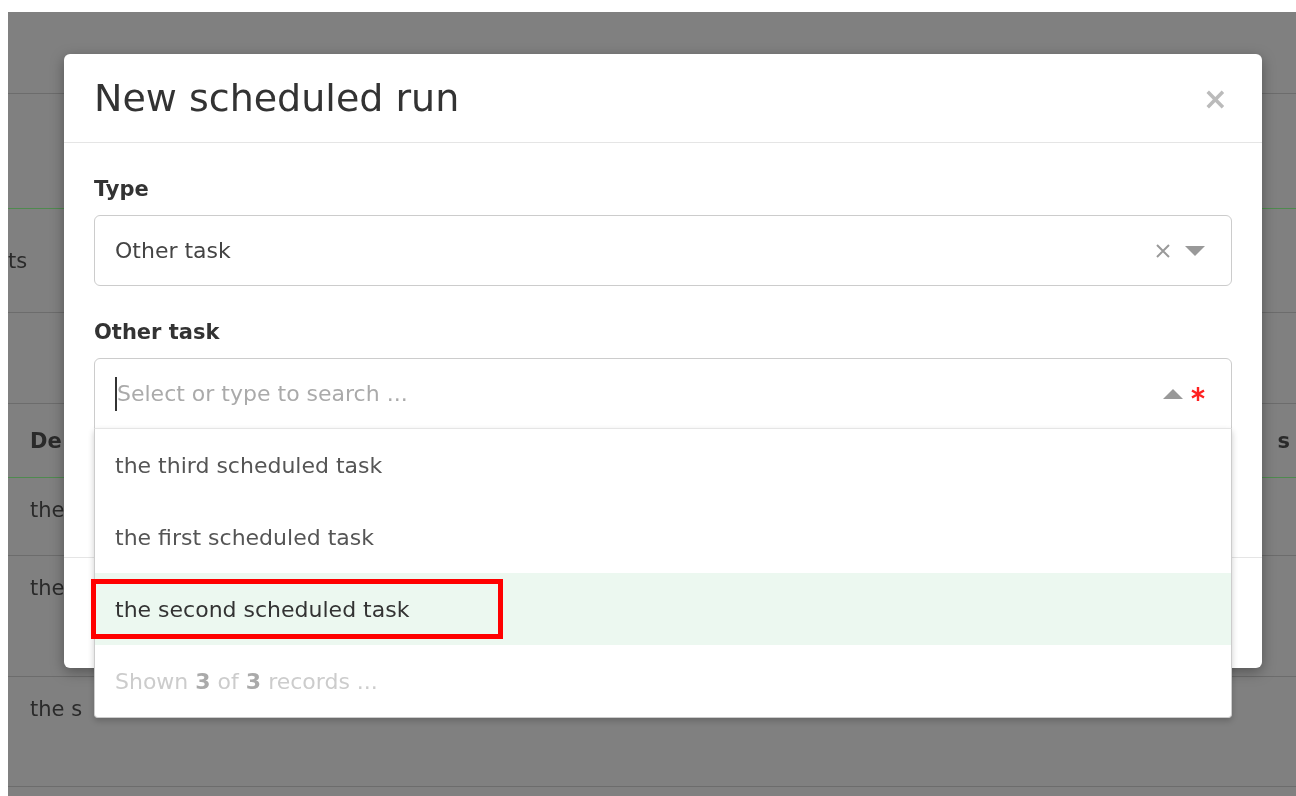  Describe the element at coordinates (663, 465) in the screenshot. I see `dropdown-option: the third scheduled task` at that location.